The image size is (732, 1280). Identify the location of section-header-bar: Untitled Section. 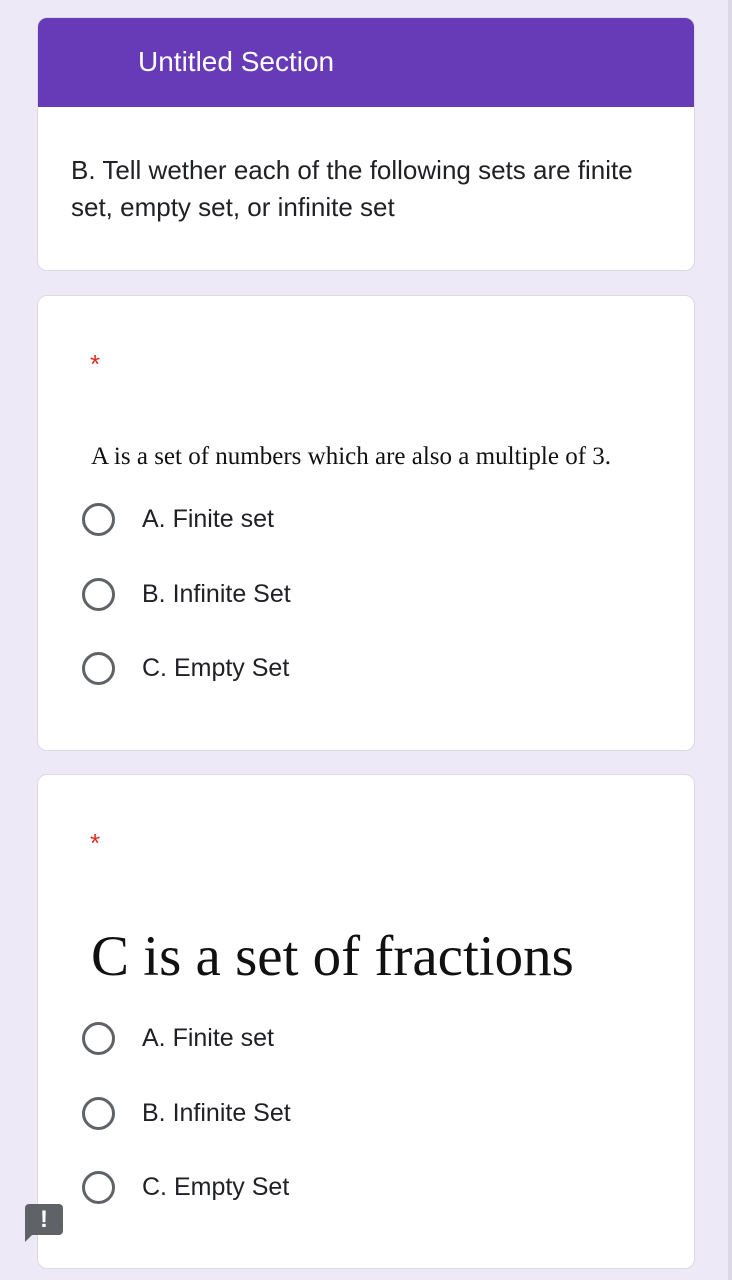
(366, 62).